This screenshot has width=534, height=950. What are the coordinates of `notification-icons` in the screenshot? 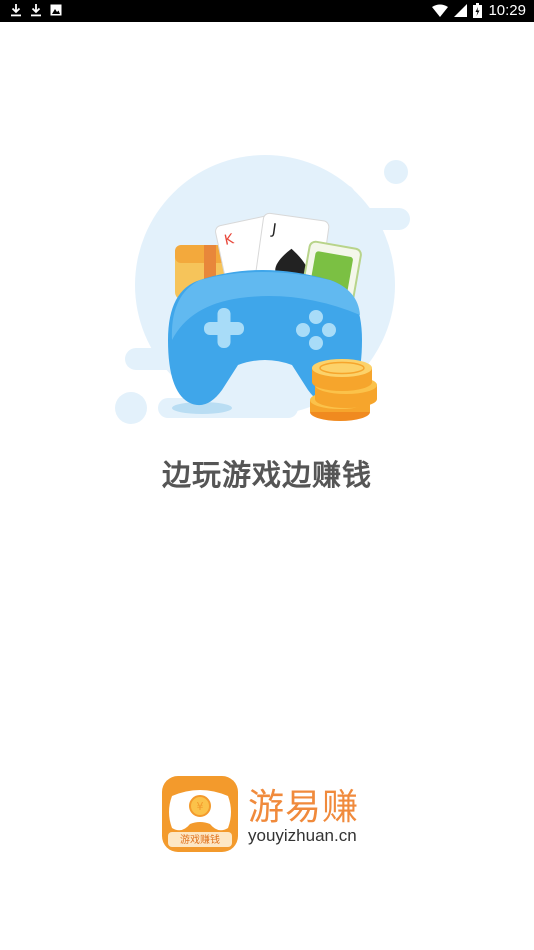 It's located at (36, 10).